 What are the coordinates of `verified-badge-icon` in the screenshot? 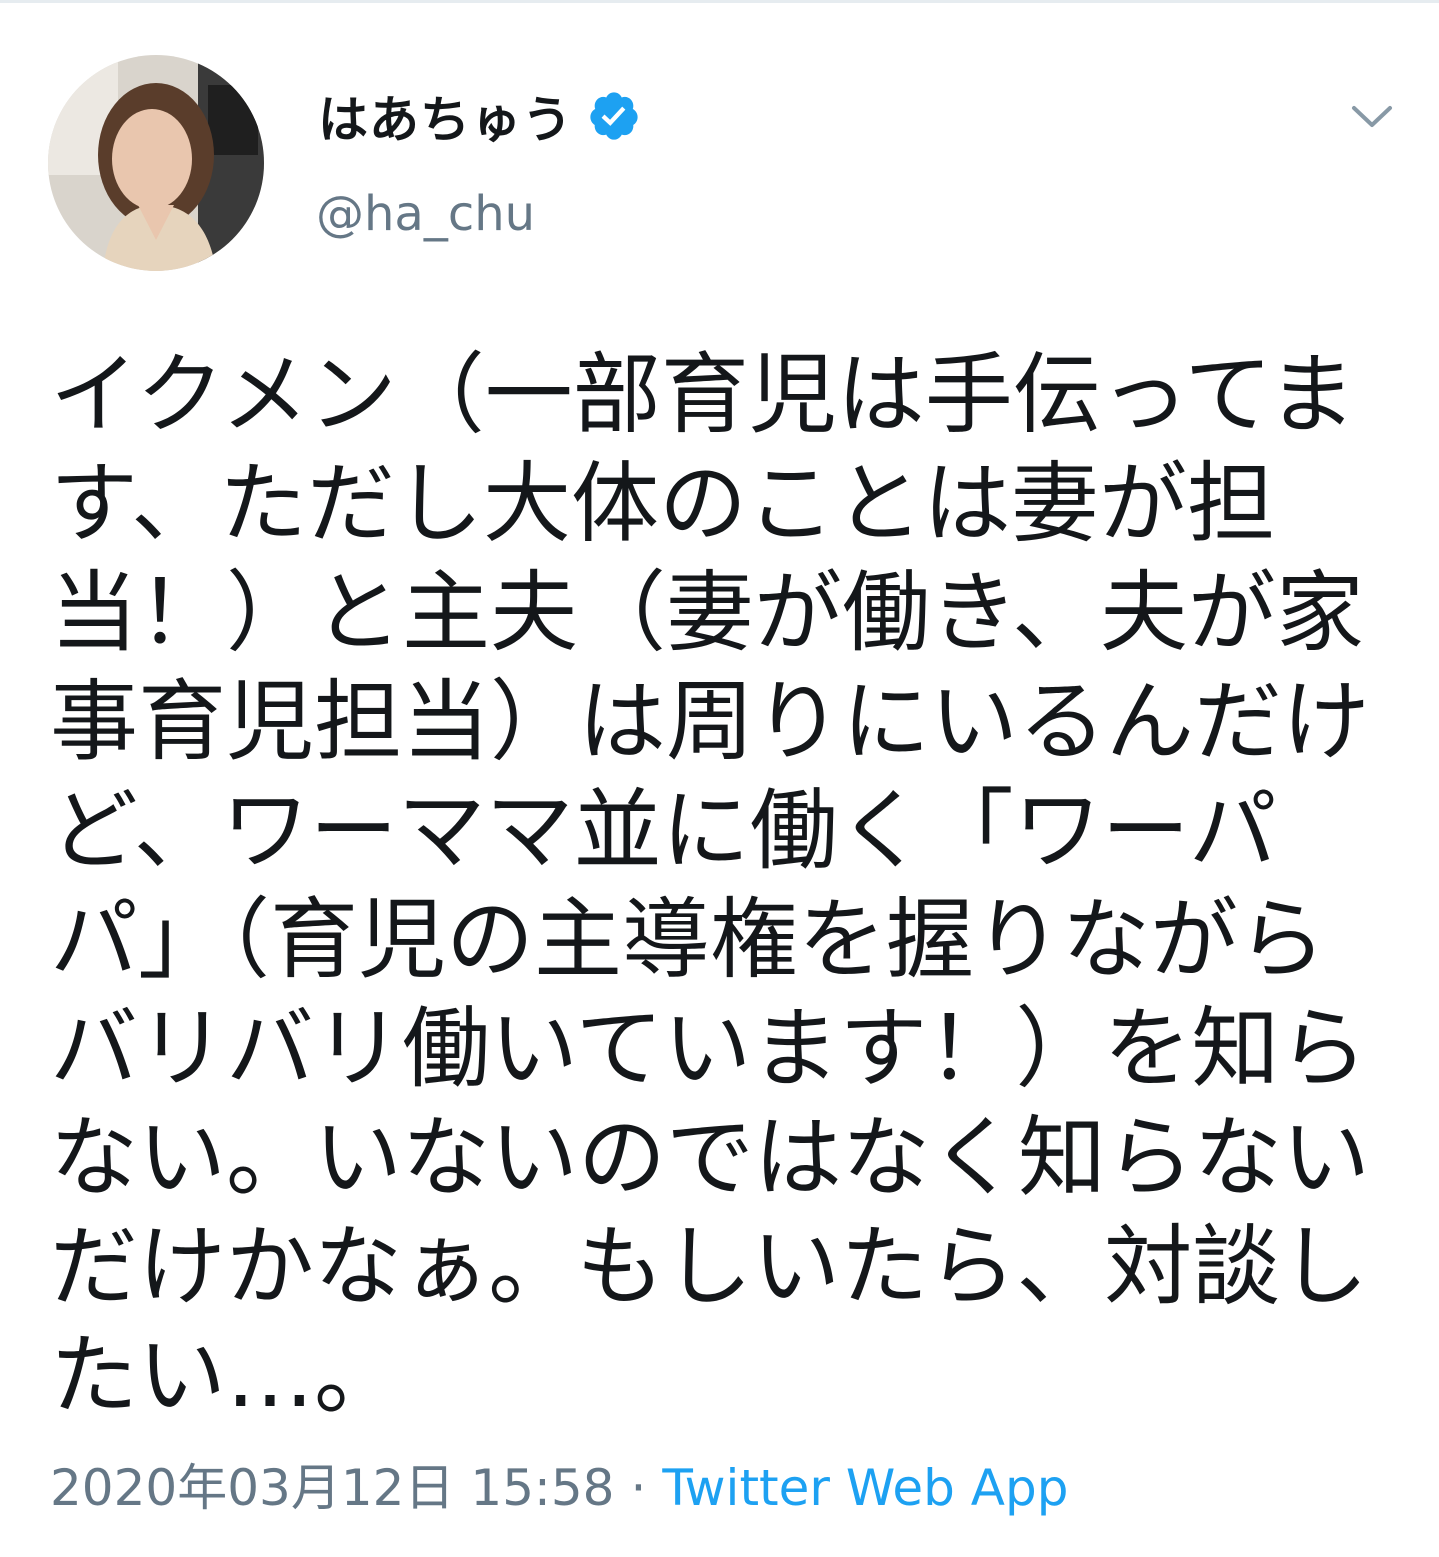 It's located at (614, 116).